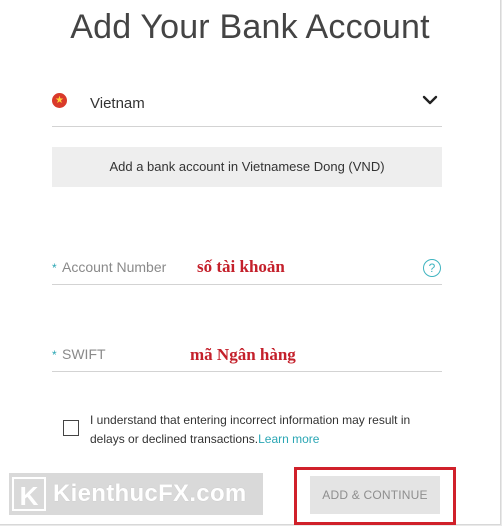  I want to click on swift-placeholder: SWIFT, so click(84, 354).